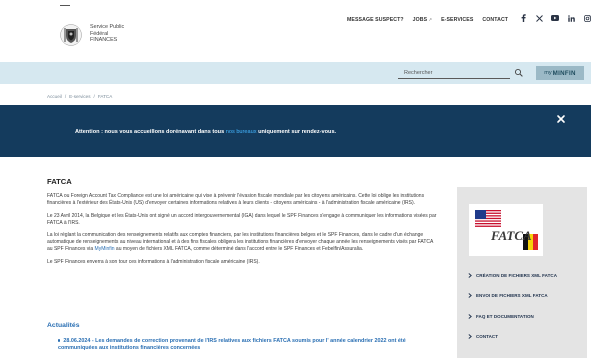 Image resolution: width=591 pixels, height=358 pixels. I want to click on x-icon, so click(539, 18).